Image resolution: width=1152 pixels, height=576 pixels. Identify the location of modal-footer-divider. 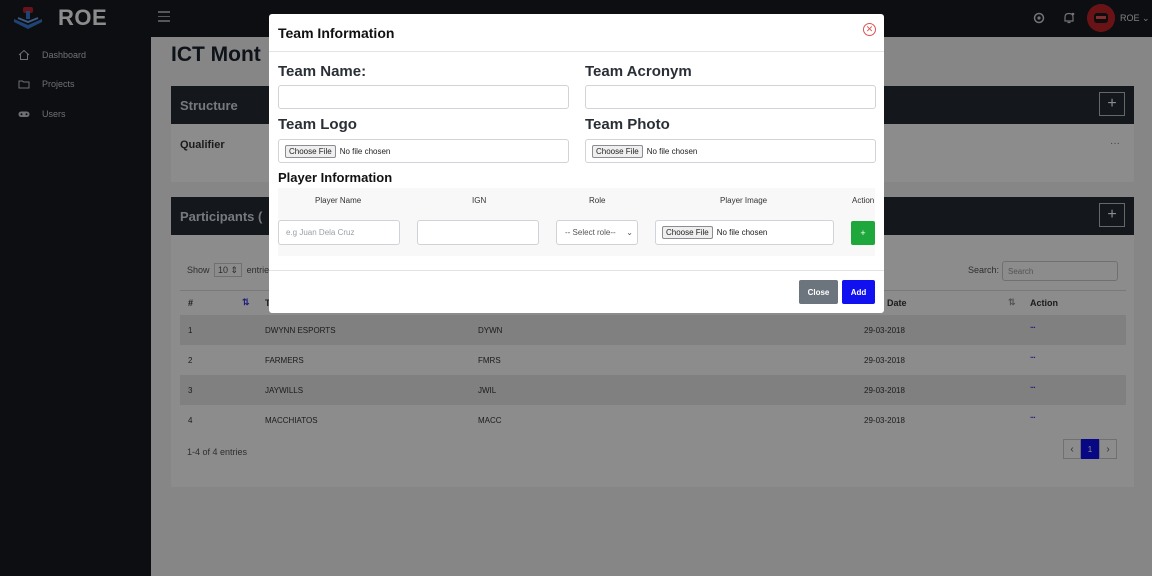
(576, 270).